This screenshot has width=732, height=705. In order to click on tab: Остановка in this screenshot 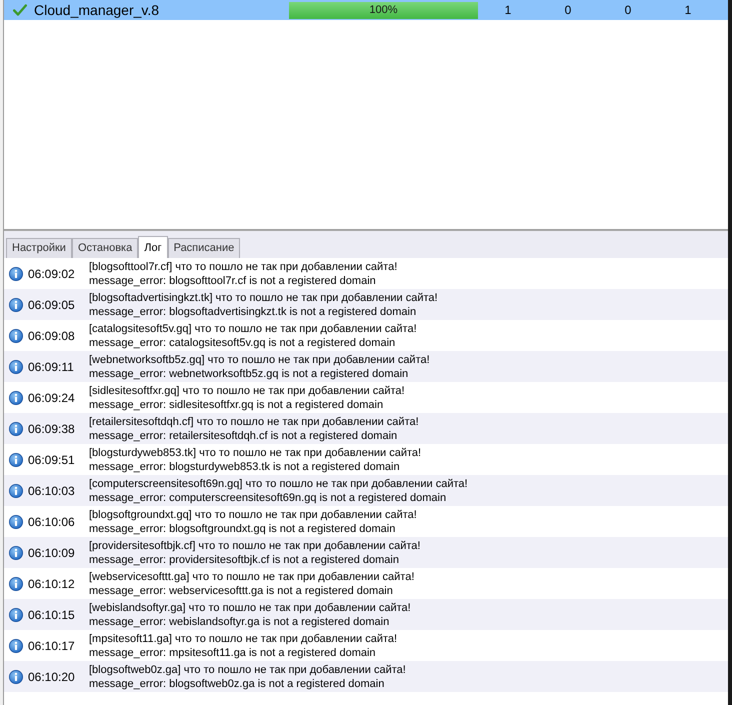, I will do `click(105, 248)`.